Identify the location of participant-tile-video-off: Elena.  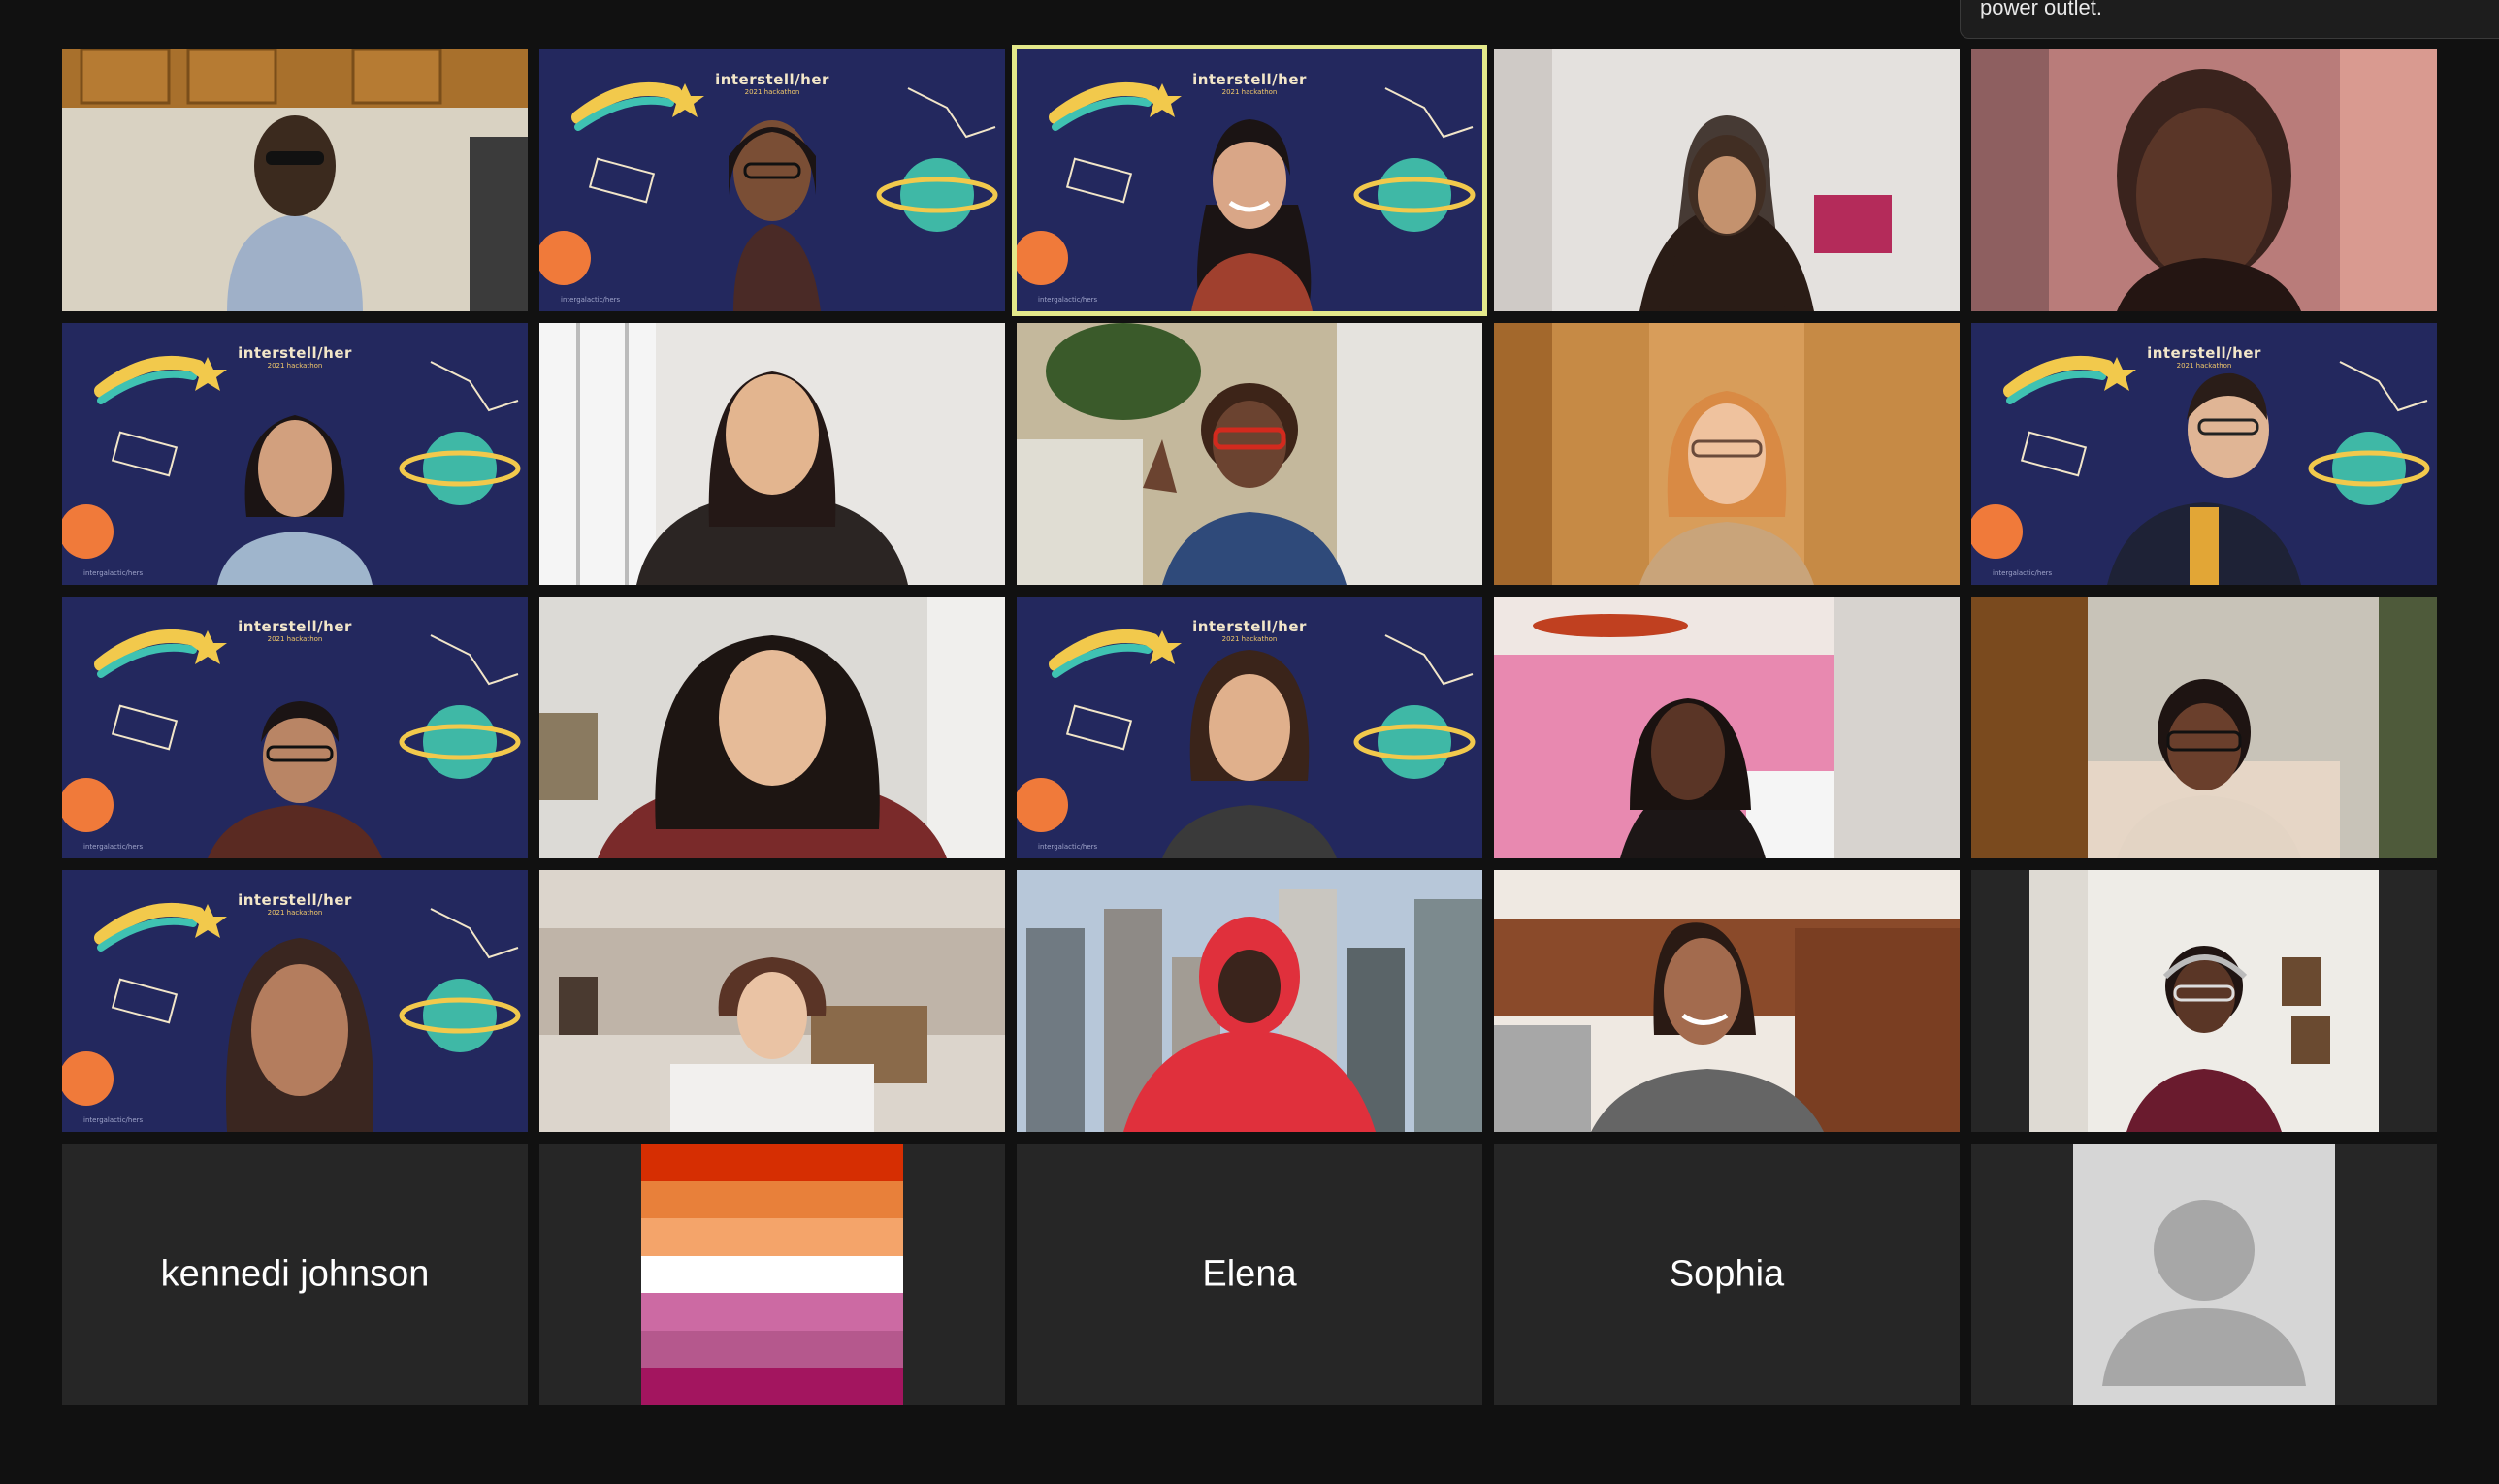
(1249, 1274).